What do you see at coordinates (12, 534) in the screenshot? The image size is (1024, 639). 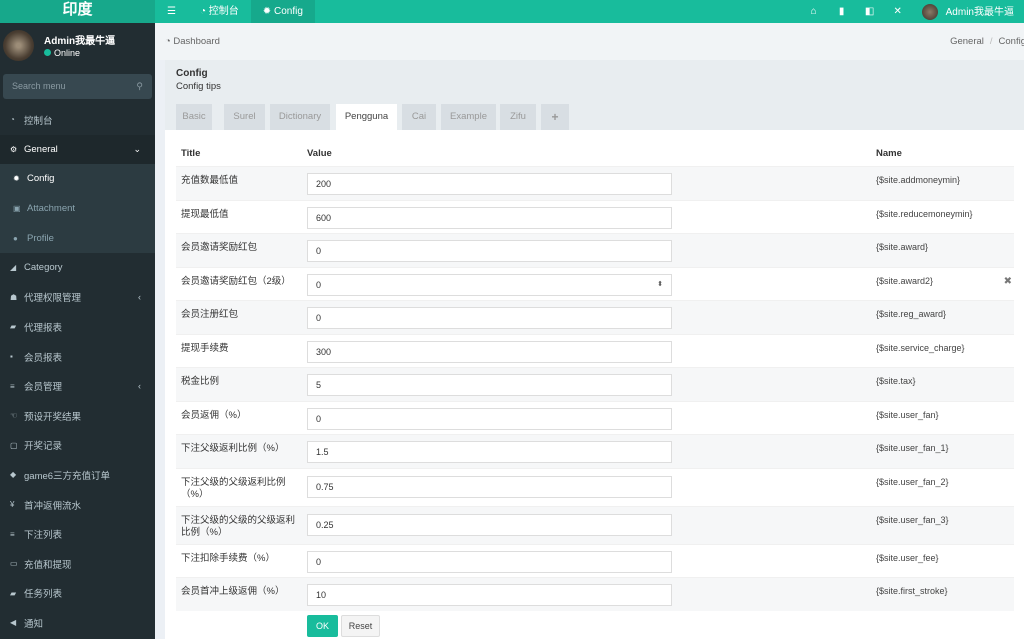 I see `list-icon: ≡` at bounding box center [12, 534].